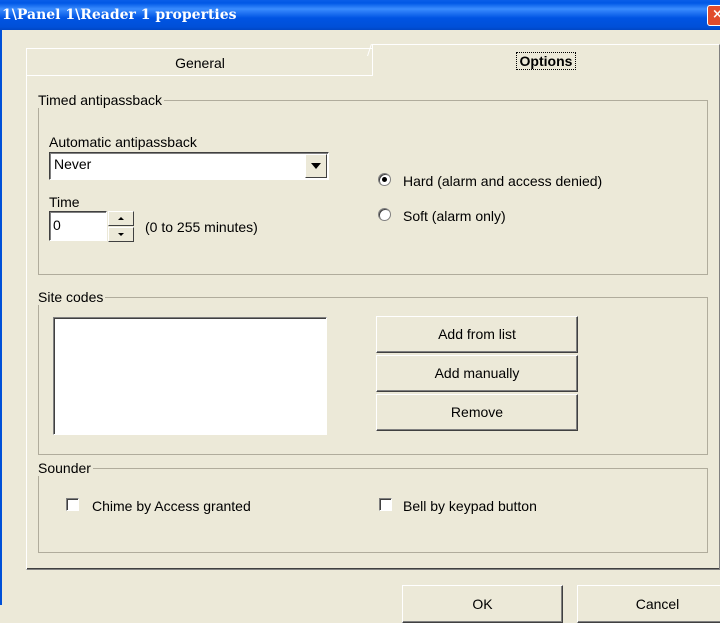 This screenshot has height=623, width=720. What do you see at coordinates (482, 604) in the screenshot?
I see `ok-button: OK` at bounding box center [482, 604].